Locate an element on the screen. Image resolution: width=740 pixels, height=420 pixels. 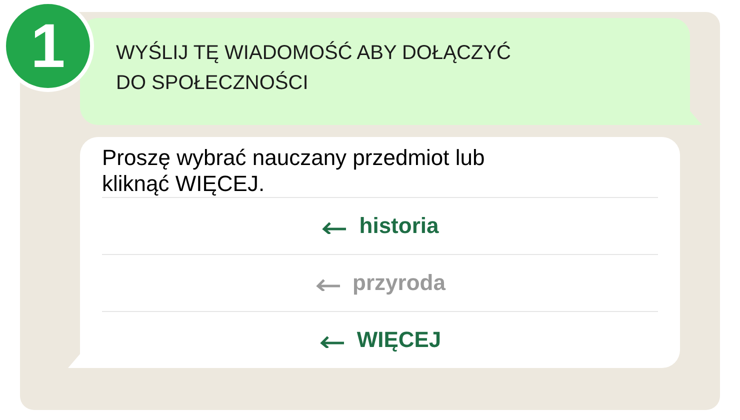
reply-option: historia is located at coordinates (380, 225).